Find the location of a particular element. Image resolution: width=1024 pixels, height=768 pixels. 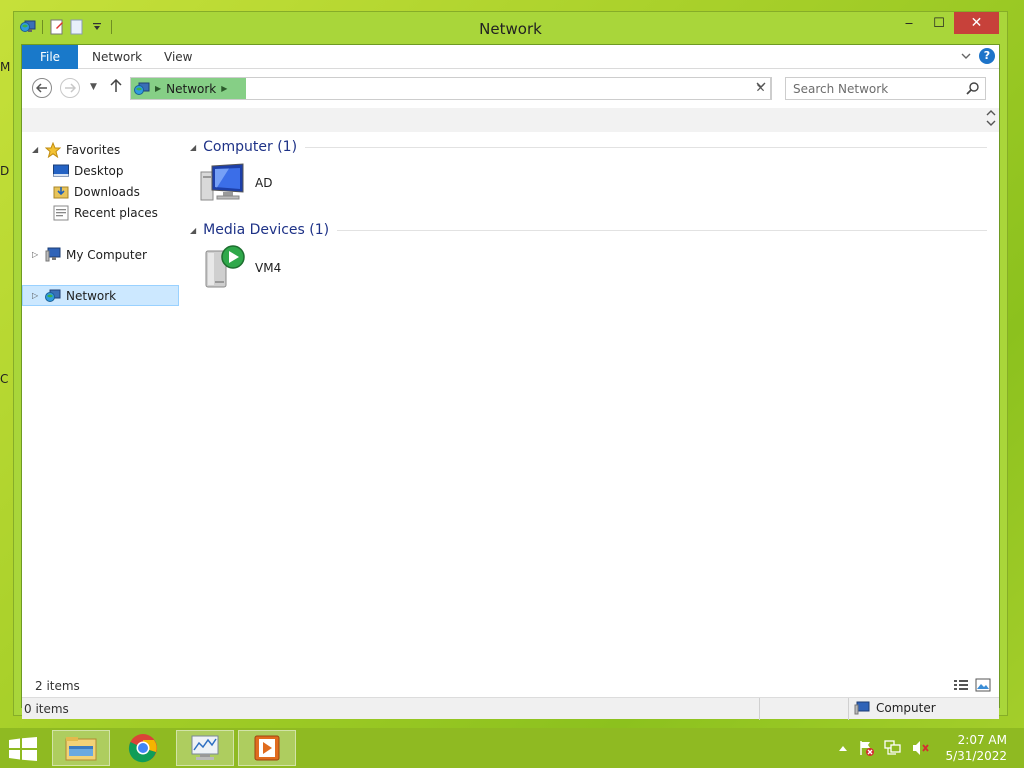

back-button is located at coordinates (42, 88).